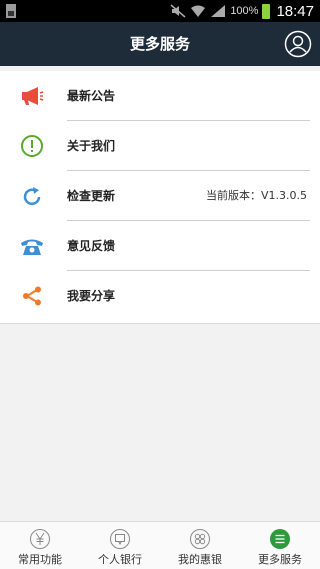  I want to click on nav-more-services: 更多服务, so click(280, 545).